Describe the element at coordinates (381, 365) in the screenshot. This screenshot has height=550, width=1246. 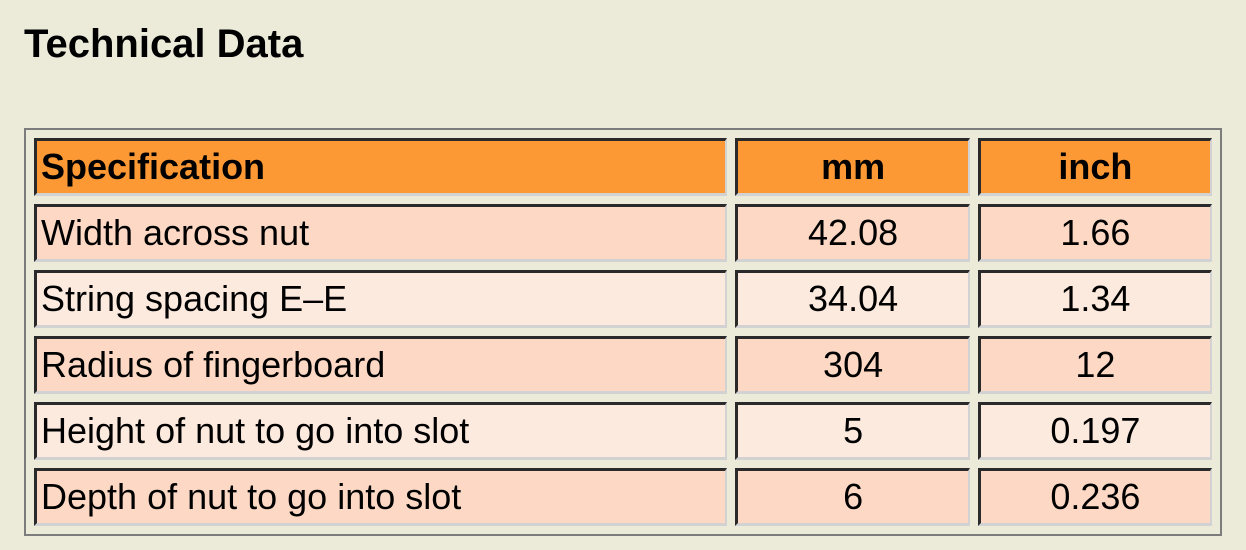
I see `spec-cell: Radius of fingerboard` at that location.